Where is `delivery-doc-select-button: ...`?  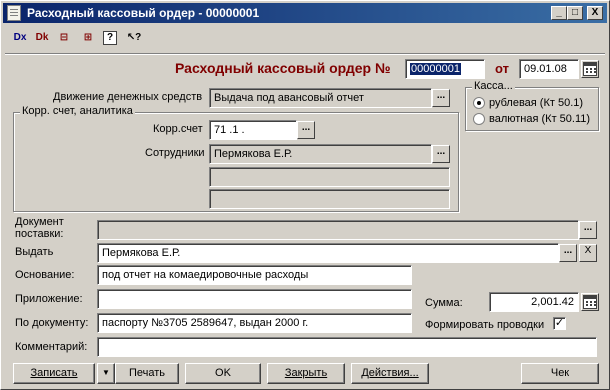 delivery-doc-select-button: ... is located at coordinates (588, 230).